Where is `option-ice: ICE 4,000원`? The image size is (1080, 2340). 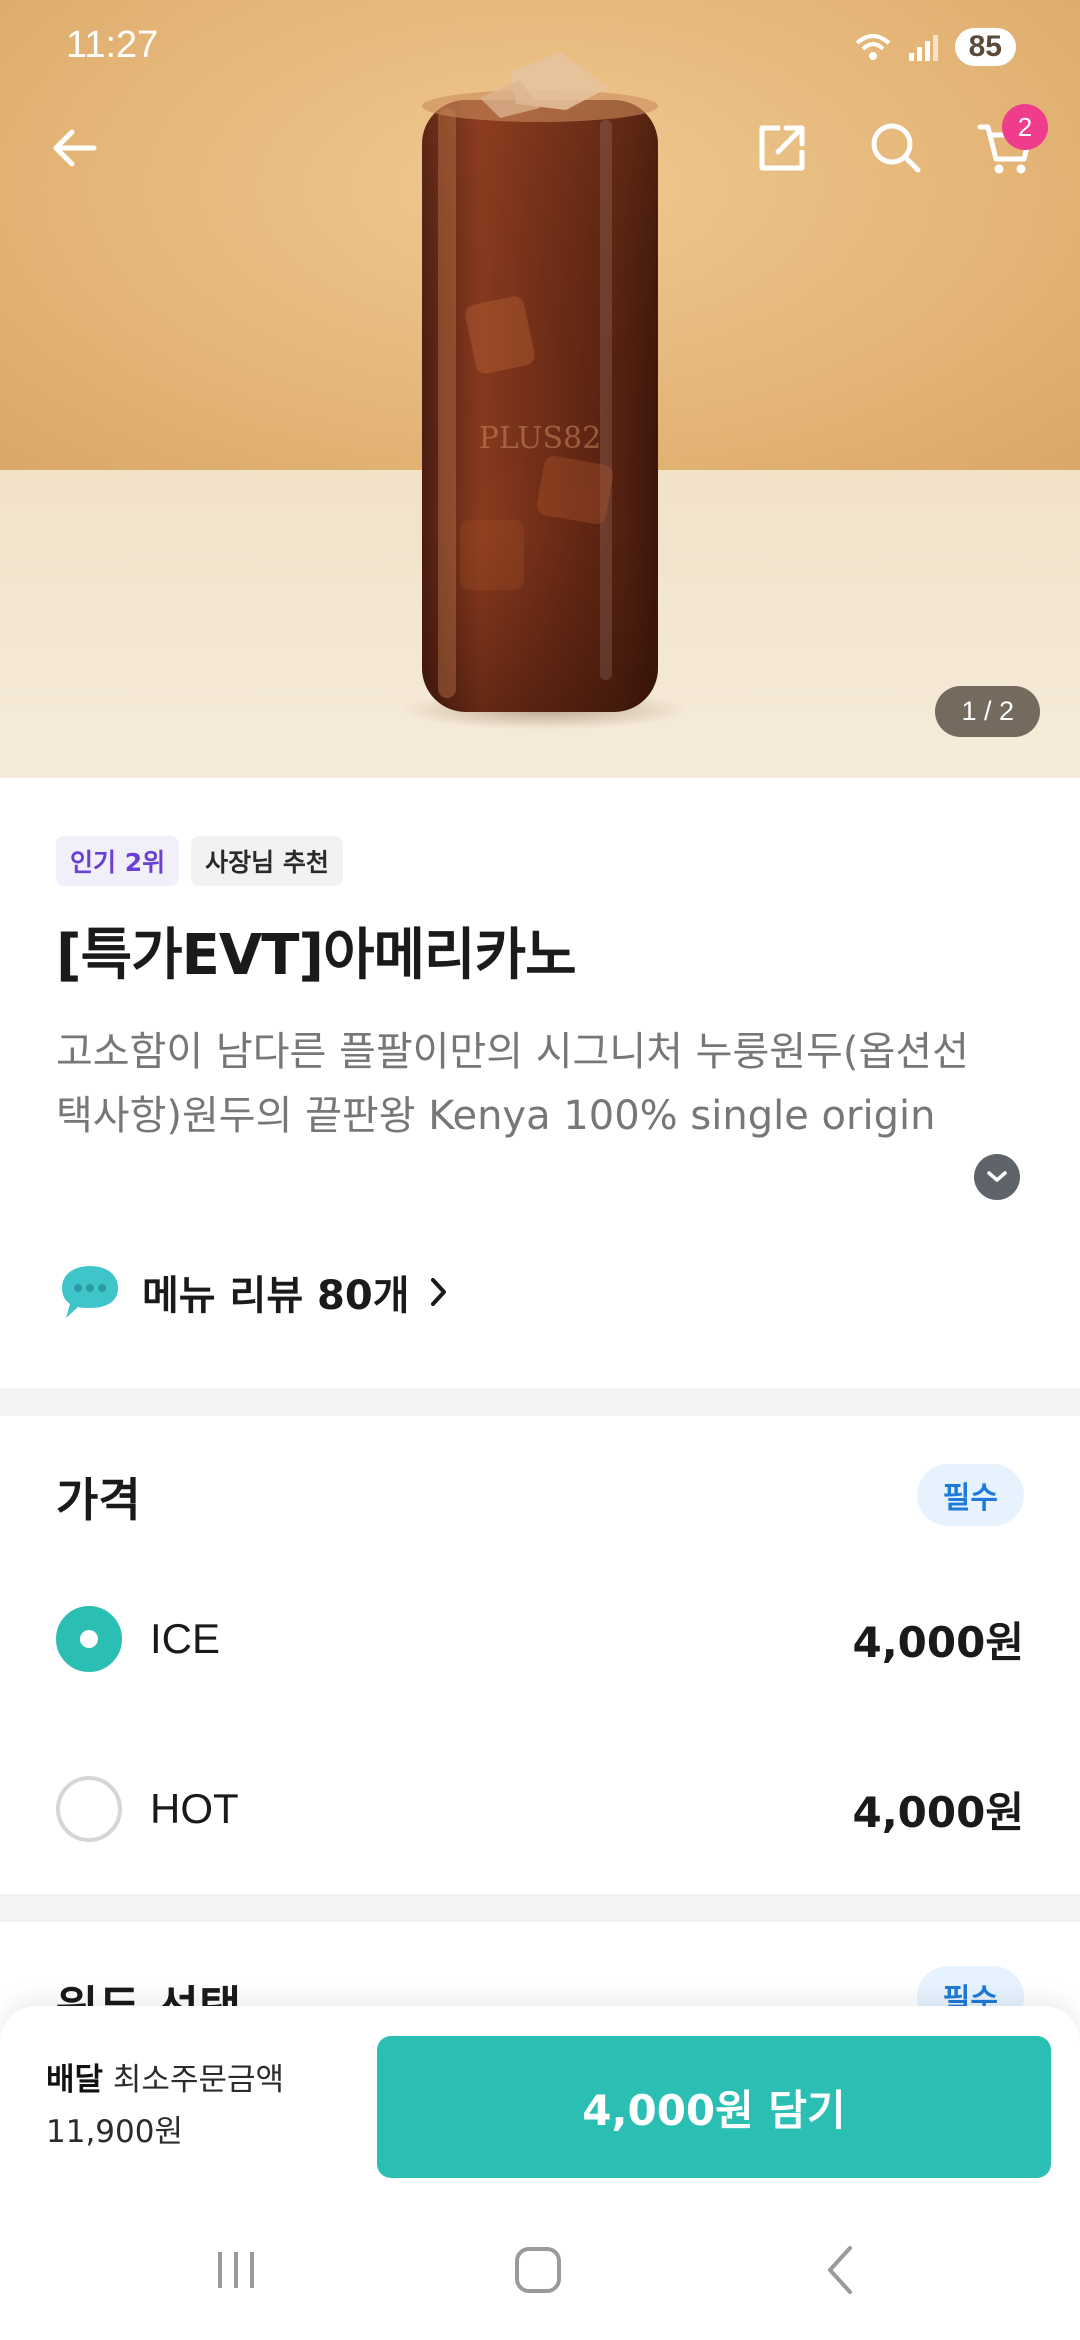 option-ice: ICE 4,000원 is located at coordinates (540, 1639).